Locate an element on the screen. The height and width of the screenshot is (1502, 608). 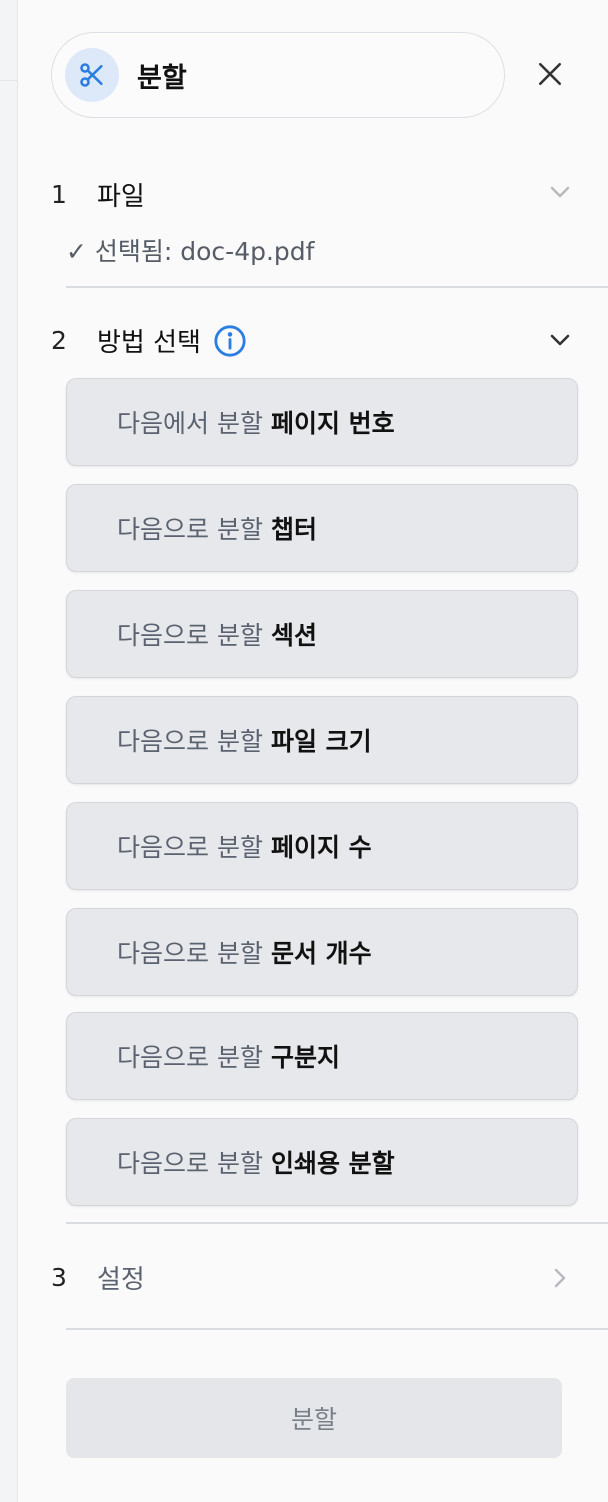
method-name: 챕터 is located at coordinates (293, 529).